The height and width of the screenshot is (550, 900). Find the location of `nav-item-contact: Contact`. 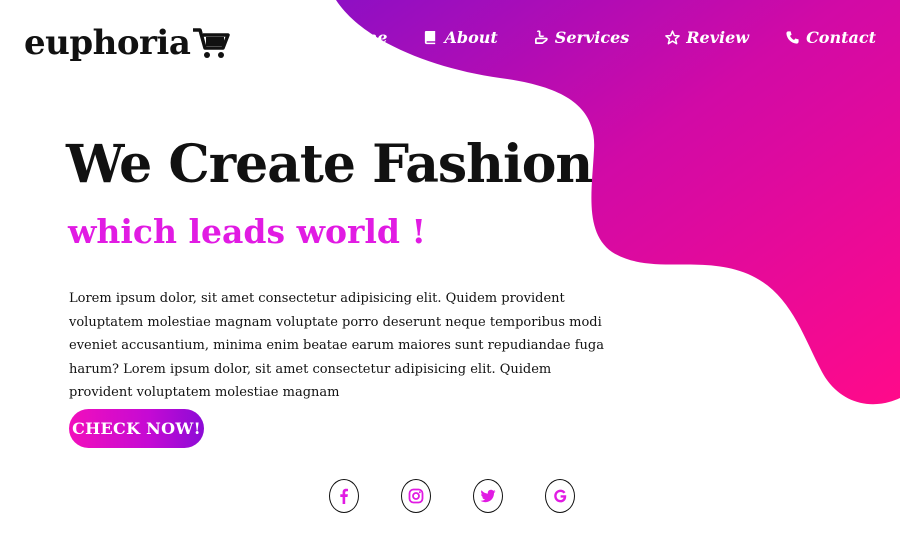

nav-item-contact: Contact is located at coordinates (830, 37).